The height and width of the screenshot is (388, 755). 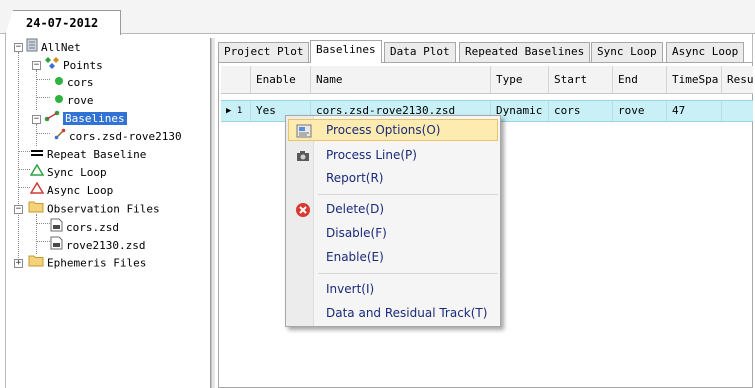 What do you see at coordinates (36, 263) in the screenshot?
I see `folder-icon` at bounding box center [36, 263].